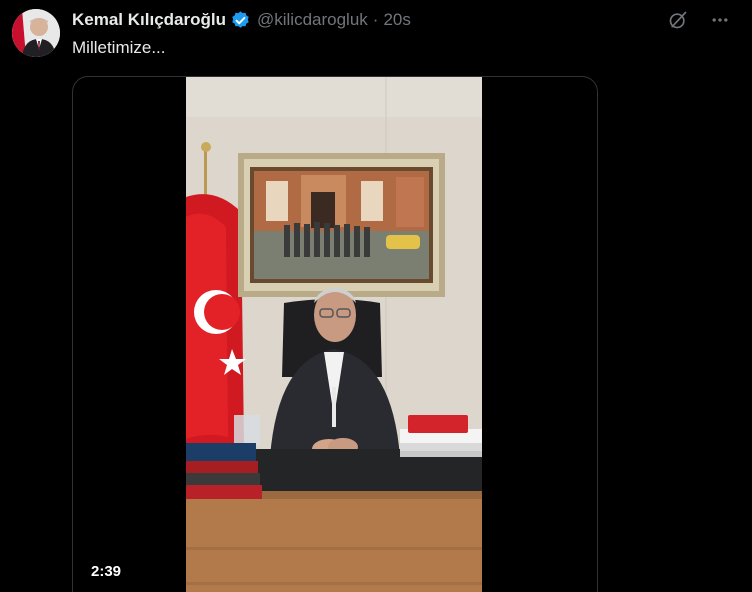 This screenshot has width=752, height=592. Describe the element at coordinates (396, 20) in the screenshot. I see `tweet-timestamp: 20s` at that location.